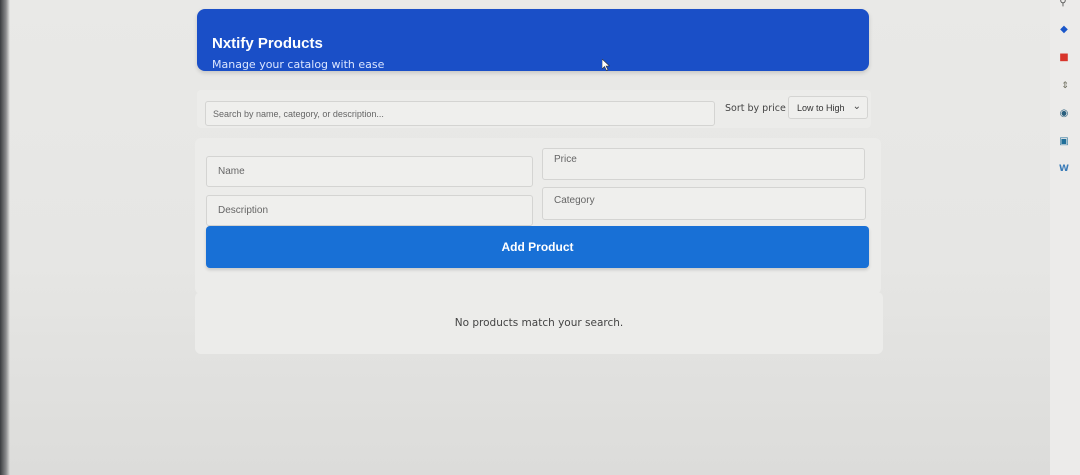  Describe the element at coordinates (5, 237) in the screenshot. I see `screen-bezel` at that location.